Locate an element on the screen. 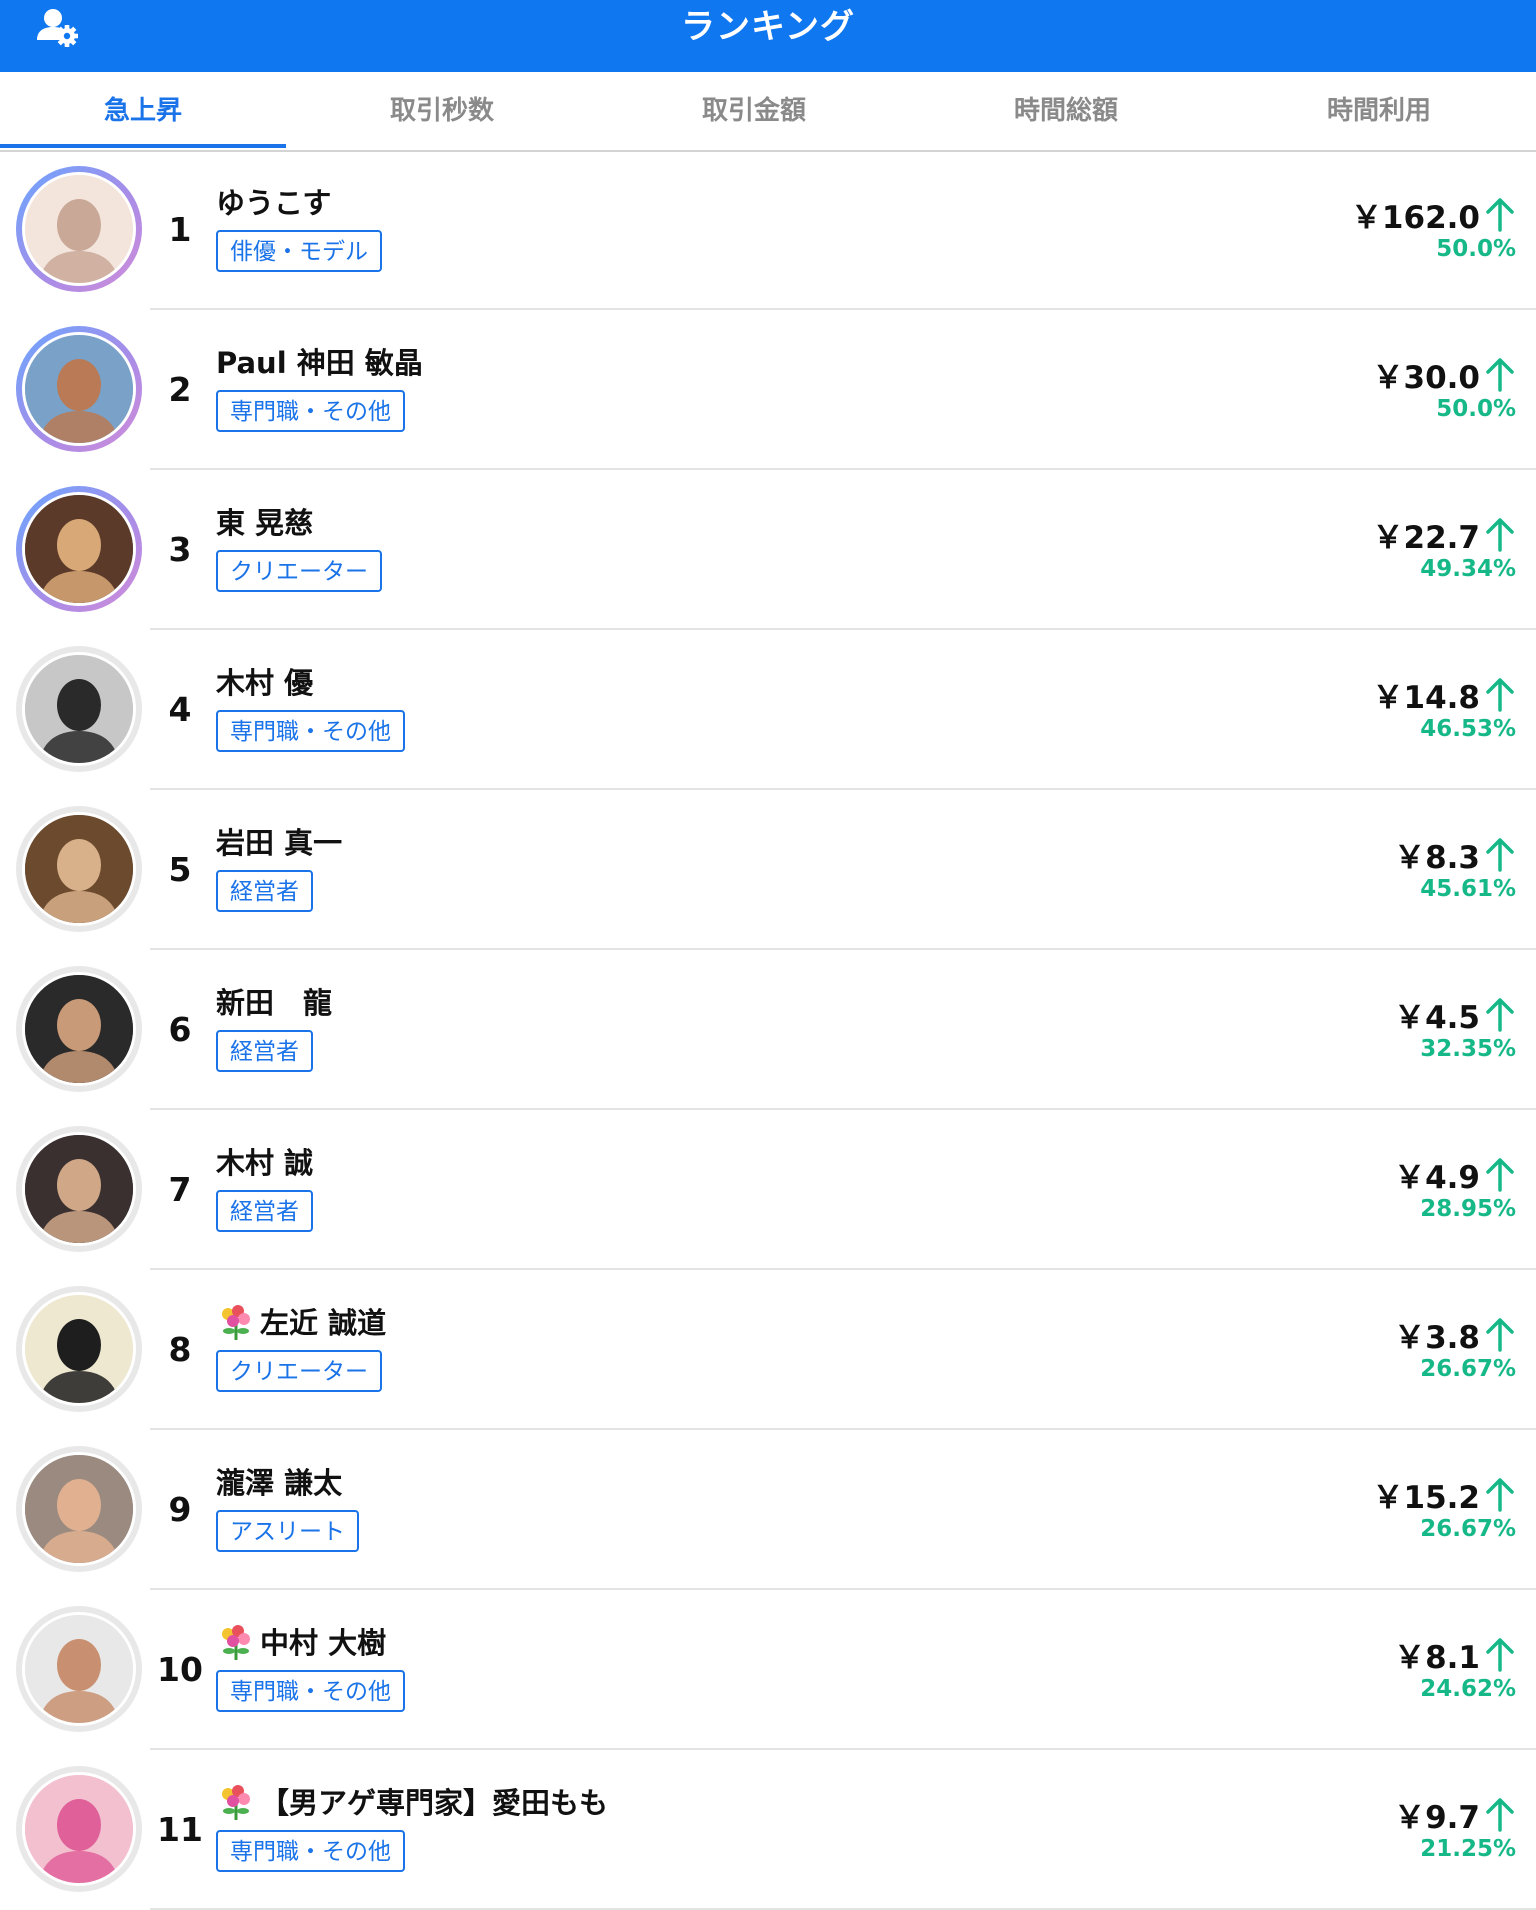 Image resolution: width=1536 pixels, height=1910 pixels. rank-number: 4 is located at coordinates (180, 709).